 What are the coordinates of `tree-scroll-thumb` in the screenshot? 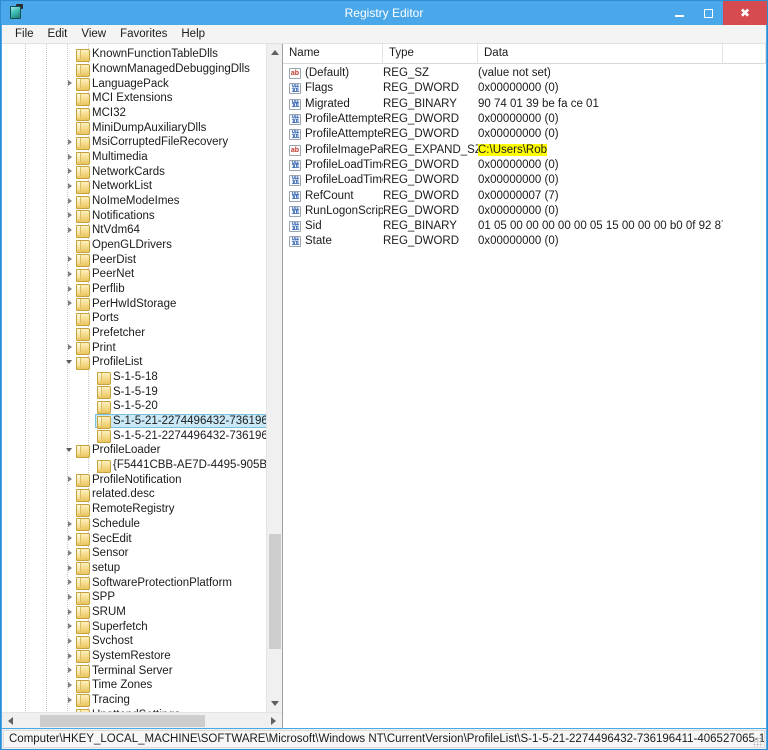 It's located at (275, 591).